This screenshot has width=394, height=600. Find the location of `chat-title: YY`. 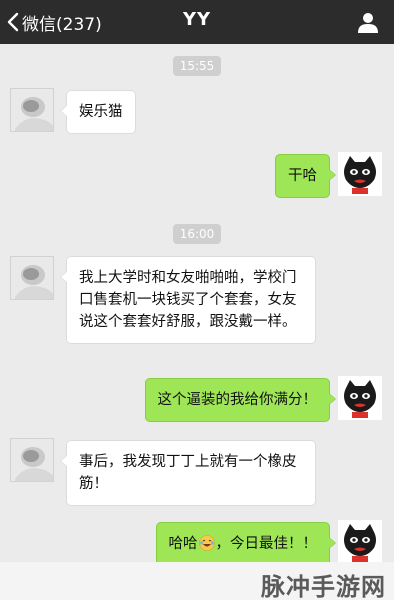

chat-title: YY is located at coordinates (197, 19).